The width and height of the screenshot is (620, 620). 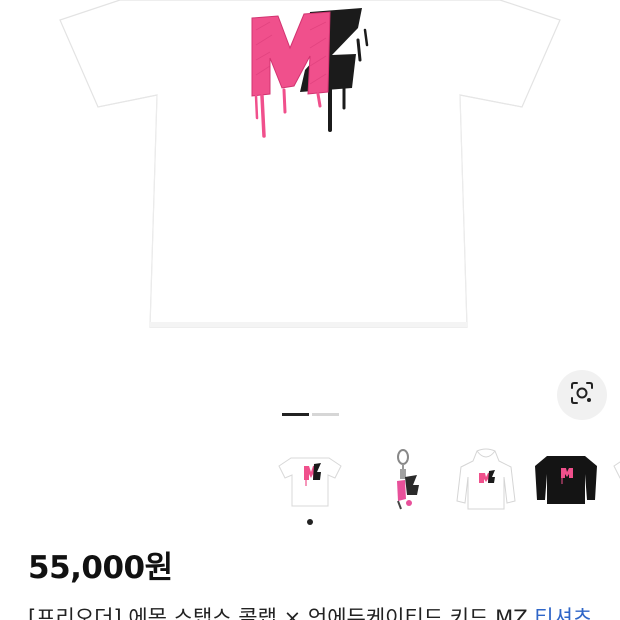 I want to click on image-pager, so click(x=310, y=414).